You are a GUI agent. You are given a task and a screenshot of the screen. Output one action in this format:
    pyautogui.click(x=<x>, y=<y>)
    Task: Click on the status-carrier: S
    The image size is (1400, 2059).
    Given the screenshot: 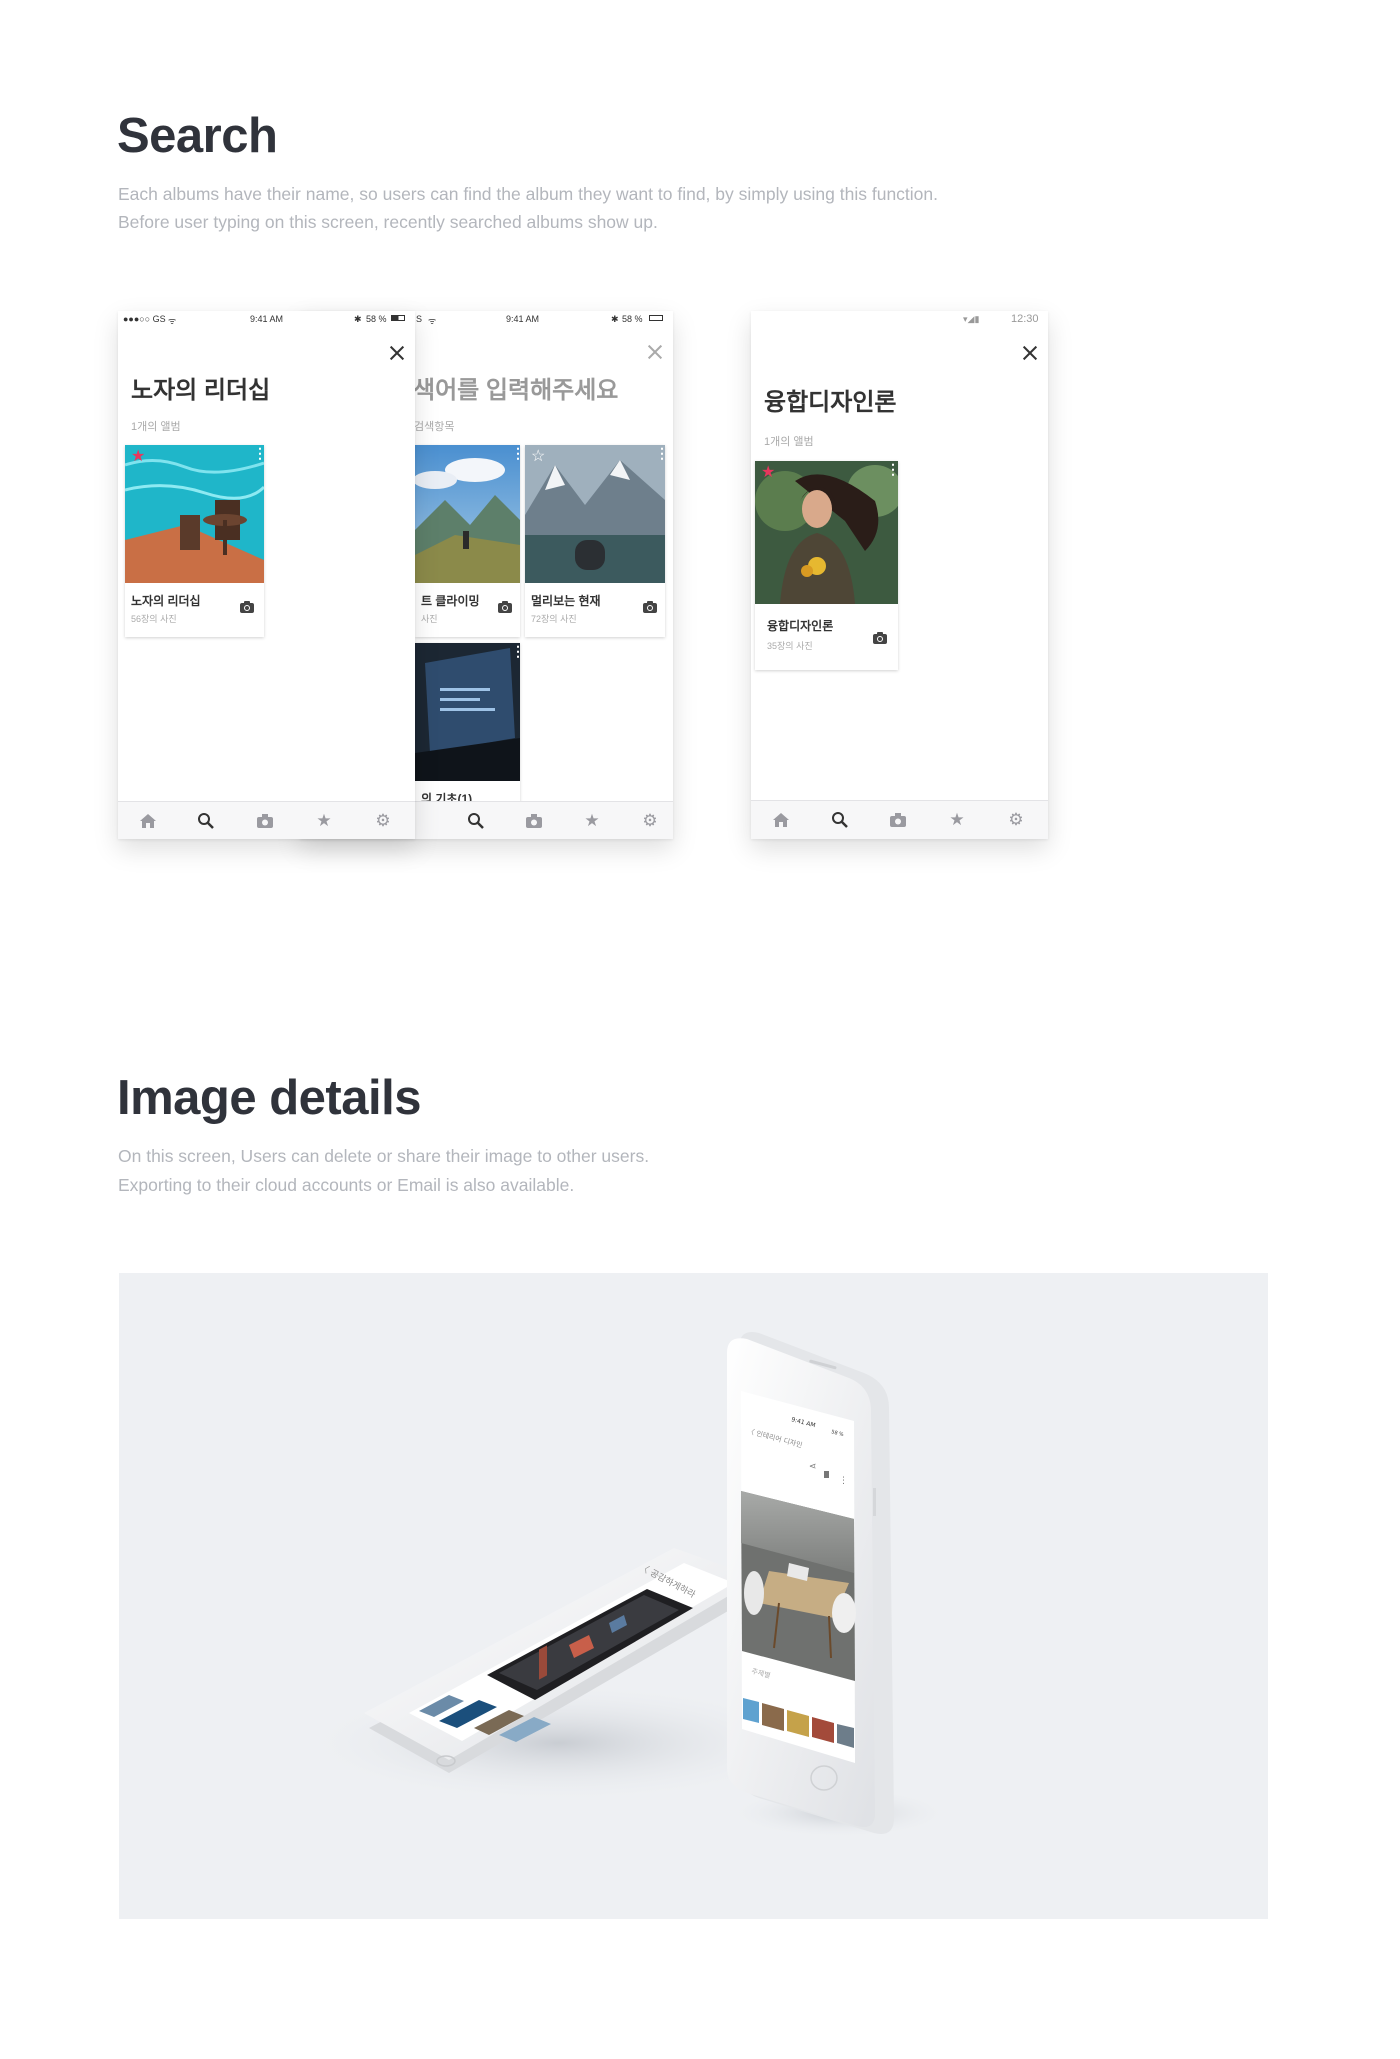 What is the action you would take?
    pyautogui.click(x=419, y=319)
    